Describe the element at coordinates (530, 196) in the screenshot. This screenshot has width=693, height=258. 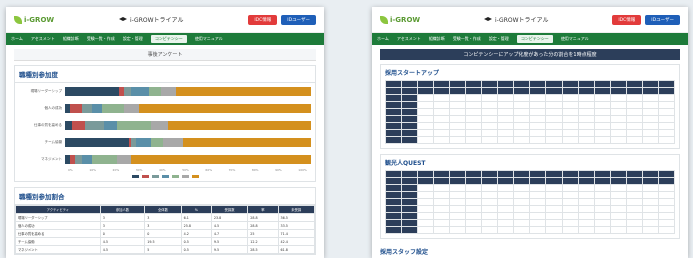
I see `quest-panel: 観光人QUEST` at that location.